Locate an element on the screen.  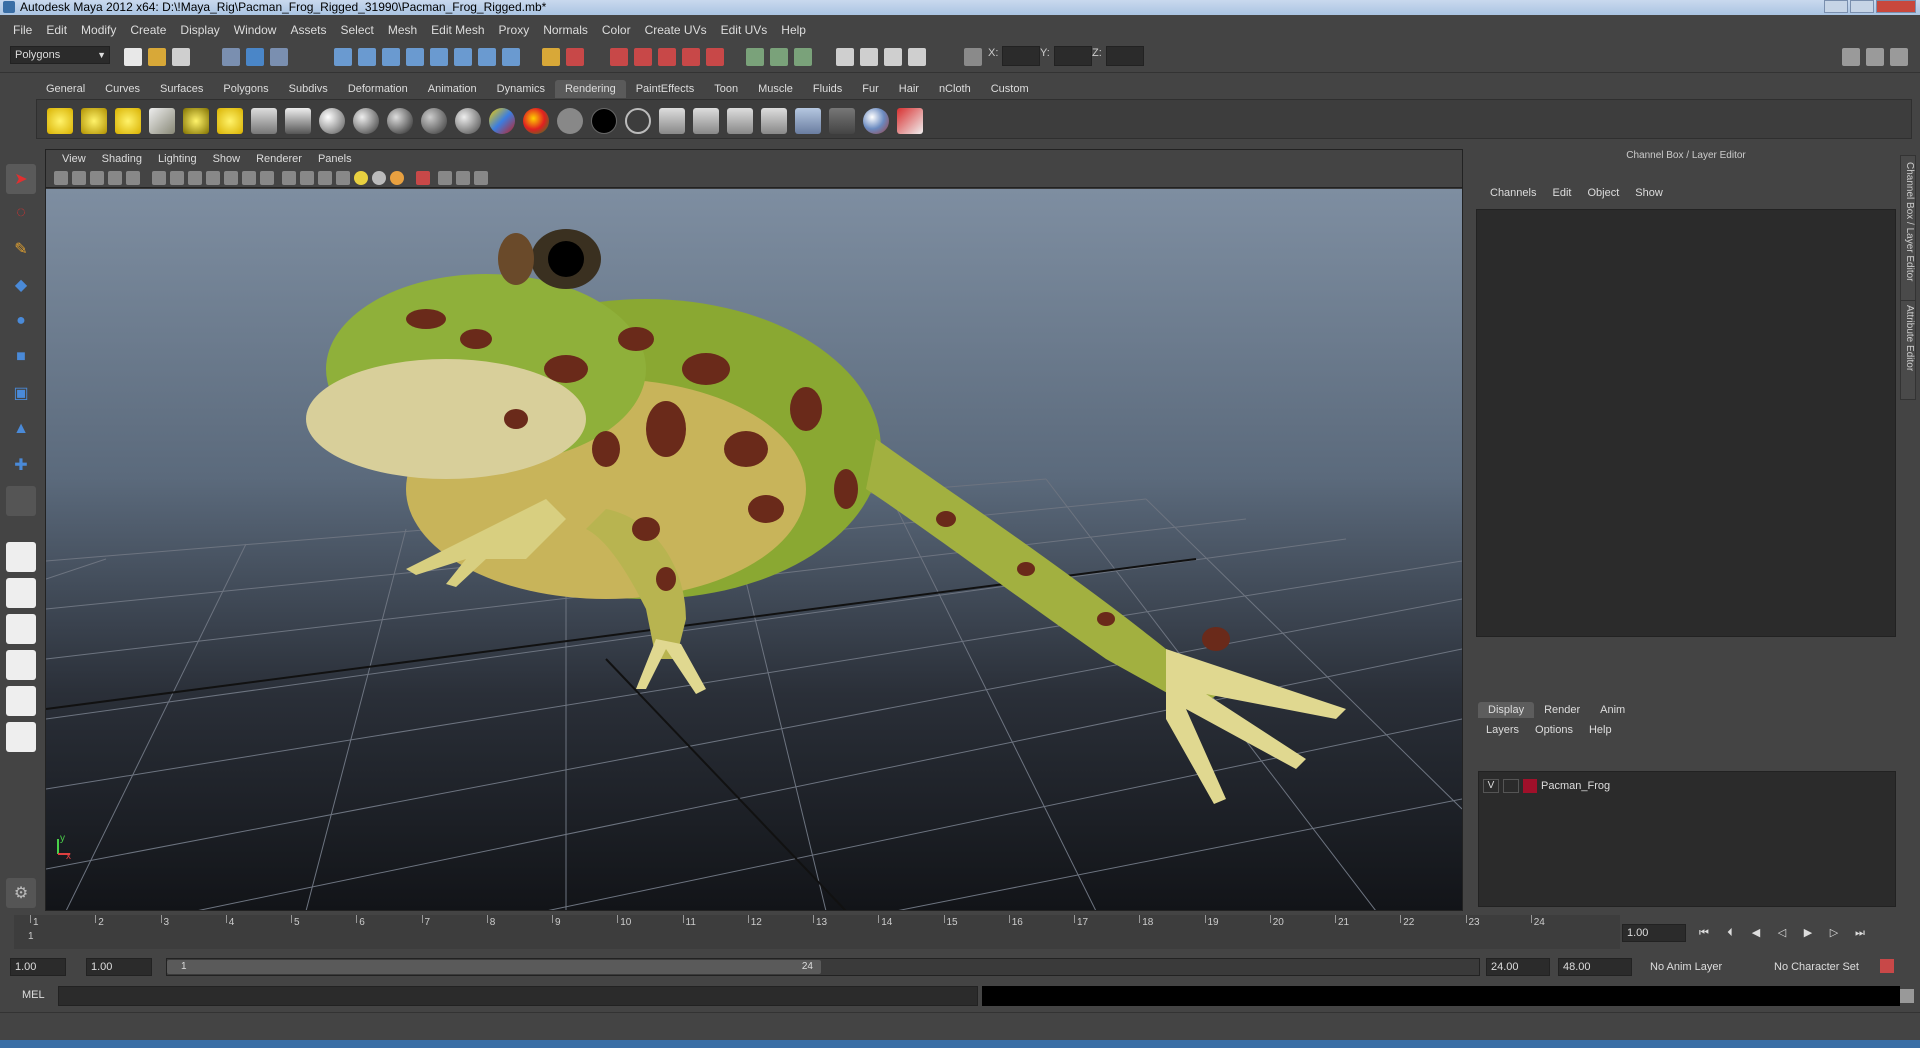
layer-row: V Pacman_Frog is located at coordinates (1688, 786).